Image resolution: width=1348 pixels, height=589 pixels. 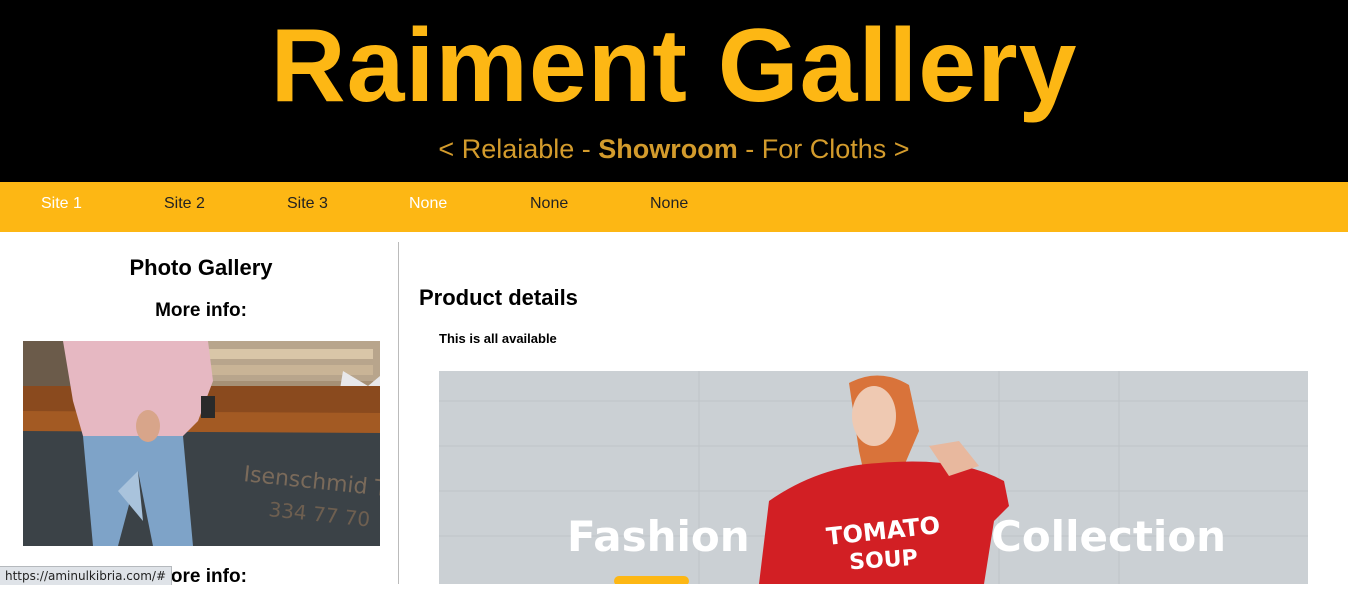 I want to click on status-bar-url: https://aminulkibria.com/#, so click(x=86, y=575).